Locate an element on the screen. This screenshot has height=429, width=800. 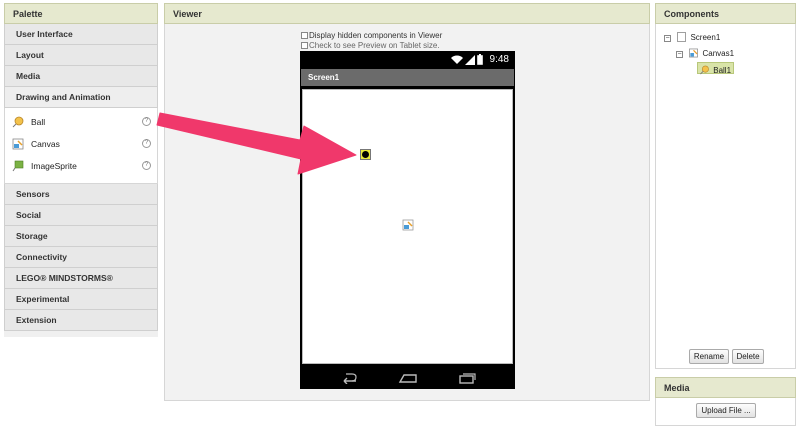
phone-status-bar: 9:48 is located at coordinates (407, 60).